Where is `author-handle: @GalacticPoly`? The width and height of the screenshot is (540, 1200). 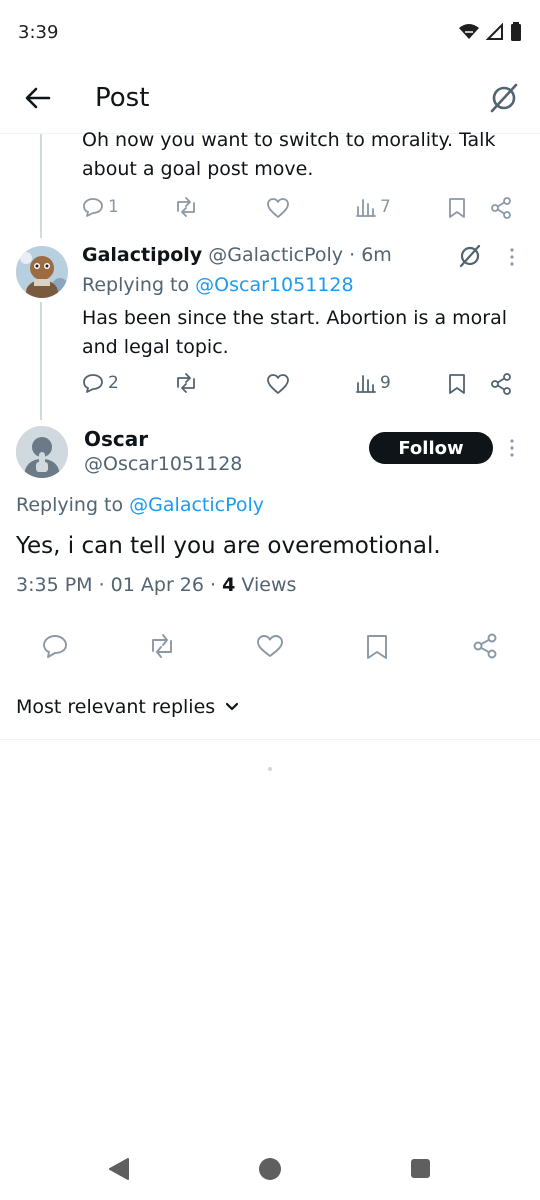 author-handle: @GalacticPoly is located at coordinates (275, 255).